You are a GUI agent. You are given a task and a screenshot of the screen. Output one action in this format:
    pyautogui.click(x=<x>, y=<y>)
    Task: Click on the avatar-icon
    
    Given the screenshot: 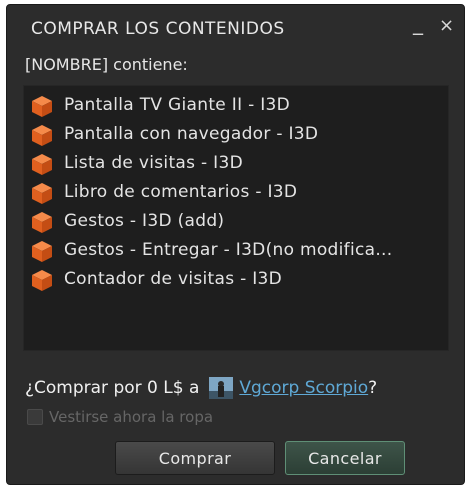 What is the action you would take?
    pyautogui.click(x=221, y=388)
    